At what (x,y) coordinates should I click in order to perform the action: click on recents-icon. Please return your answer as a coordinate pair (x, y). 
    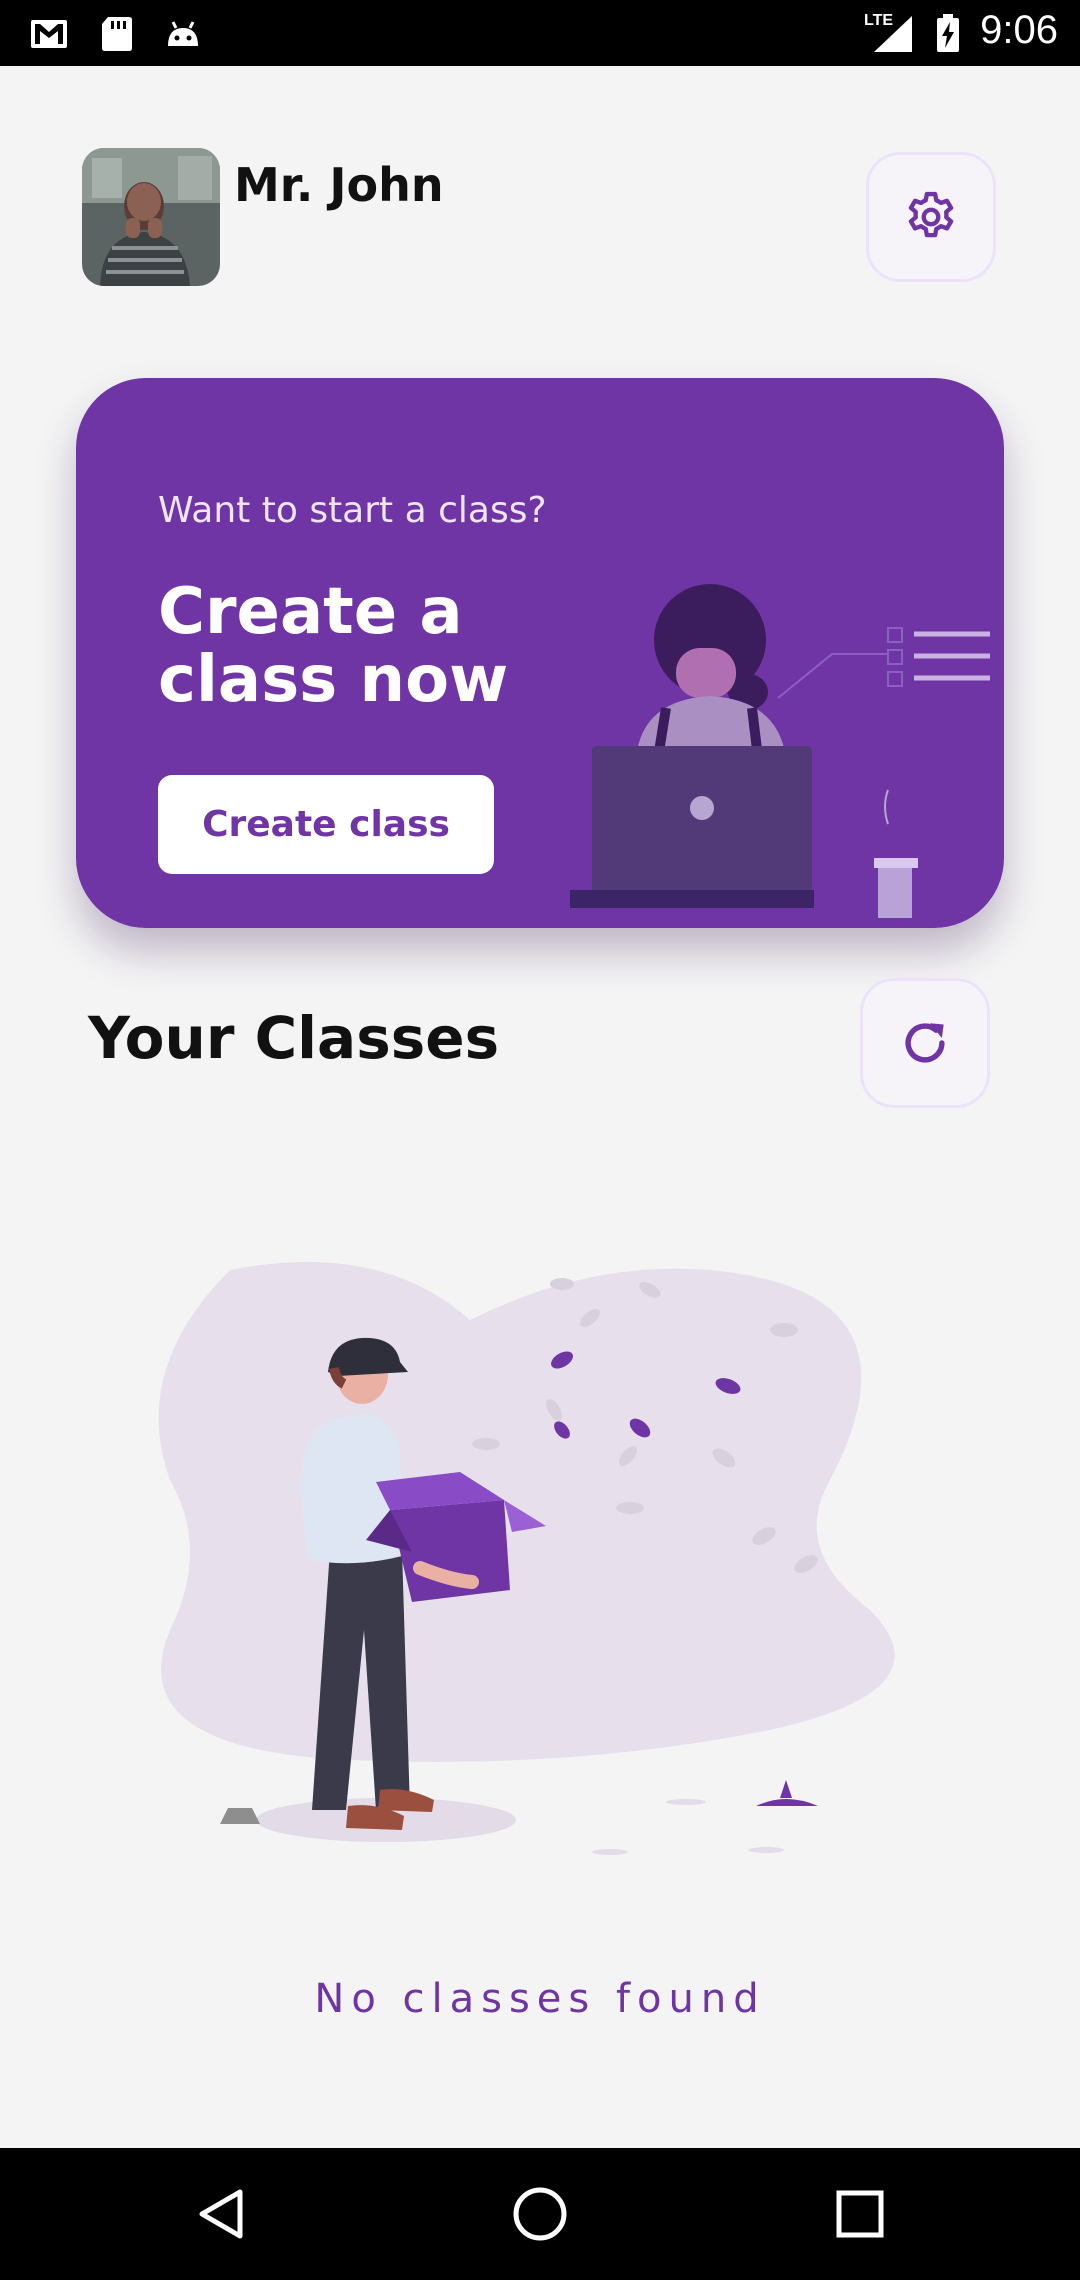
    Looking at the image, I should click on (860, 2214).